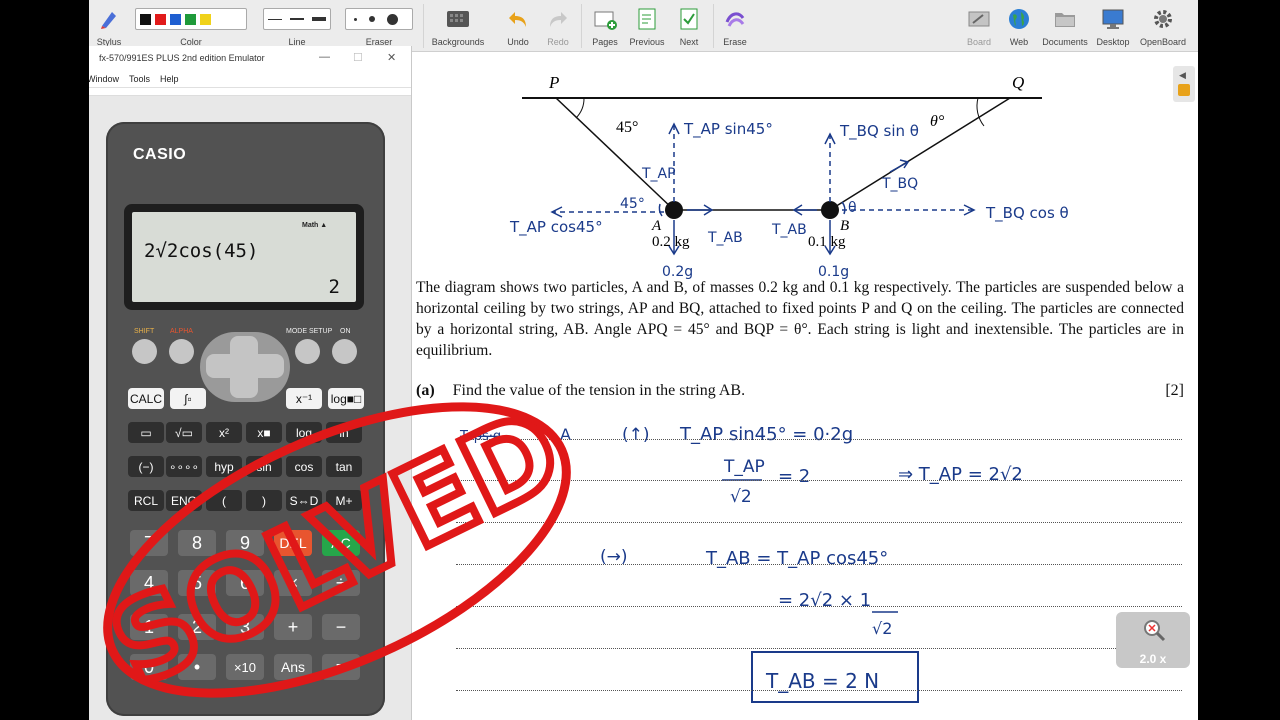 This screenshot has height=720, width=1280. I want to click on eraser-medium, so click(372, 19).